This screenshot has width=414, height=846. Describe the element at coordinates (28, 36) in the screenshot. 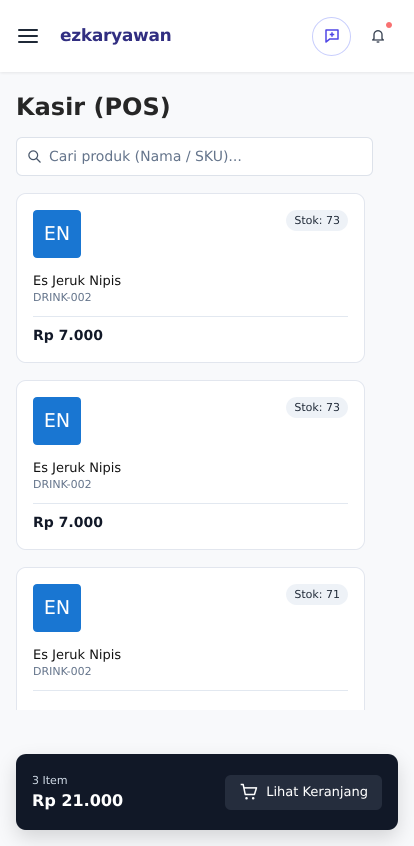

I see `menu-icon` at that location.